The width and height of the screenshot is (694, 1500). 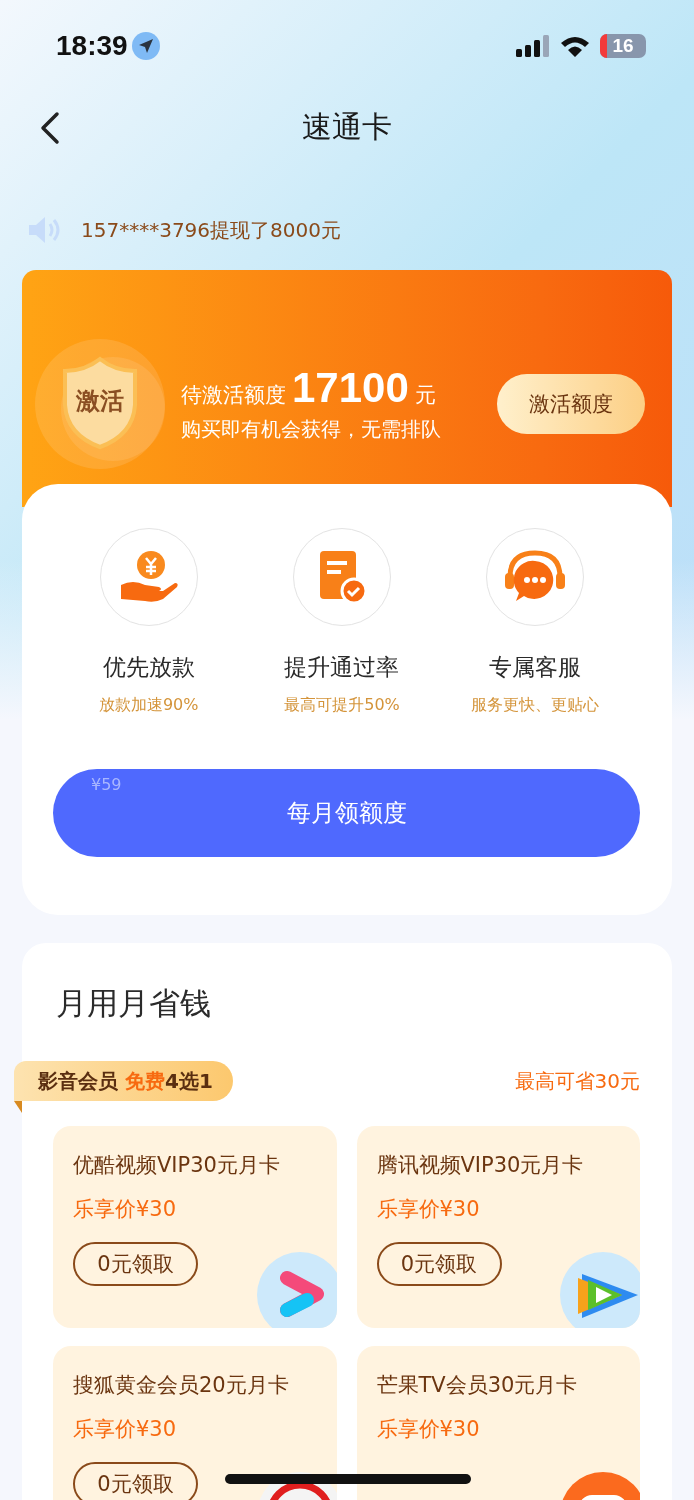 I want to click on membership-name: 腾讯视频VIP30元月卡, so click(x=480, y=1165).